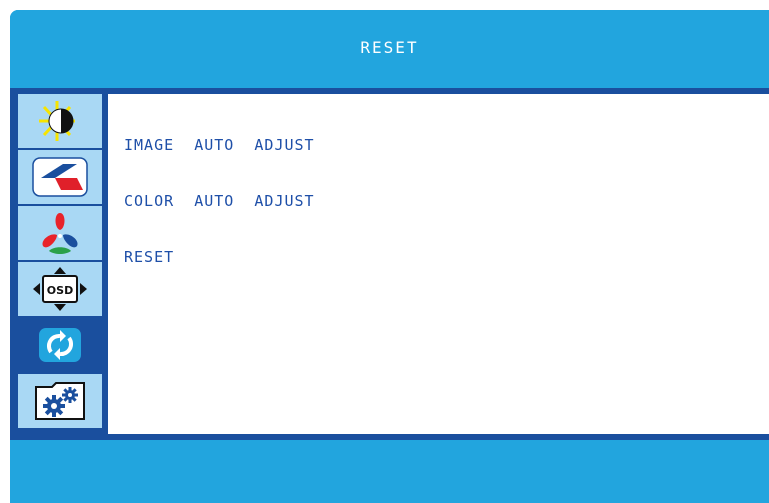 This screenshot has width=769, height=503. I want to click on sidebar-item-settings, so click(60, 401).